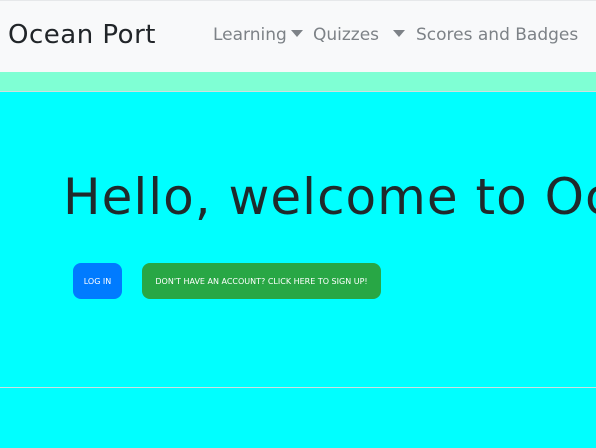 This screenshot has width=596, height=448. What do you see at coordinates (250, 35) in the screenshot?
I see `nav-learning: Learning` at bounding box center [250, 35].